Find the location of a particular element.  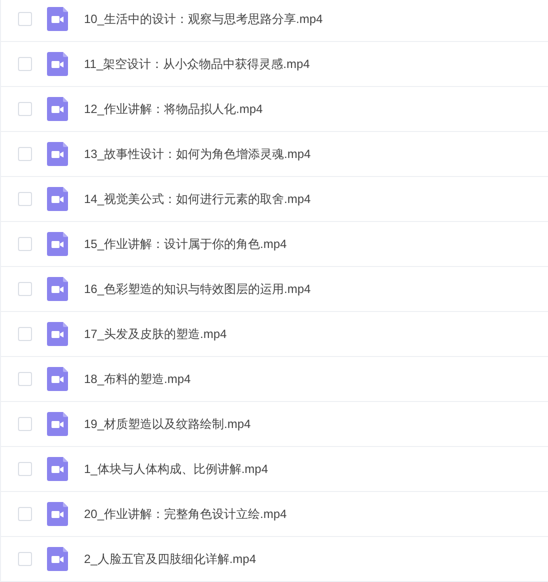

file-name: 15_作业讲解：设计属于你的角色.mp4 is located at coordinates (185, 244).